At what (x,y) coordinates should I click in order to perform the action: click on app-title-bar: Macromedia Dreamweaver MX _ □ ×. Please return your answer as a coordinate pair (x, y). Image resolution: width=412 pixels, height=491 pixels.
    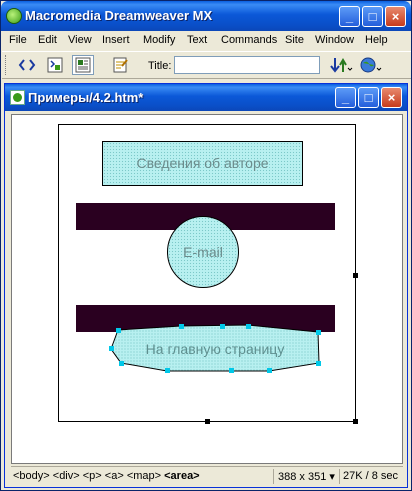
    Looking at the image, I should click on (206, 16).